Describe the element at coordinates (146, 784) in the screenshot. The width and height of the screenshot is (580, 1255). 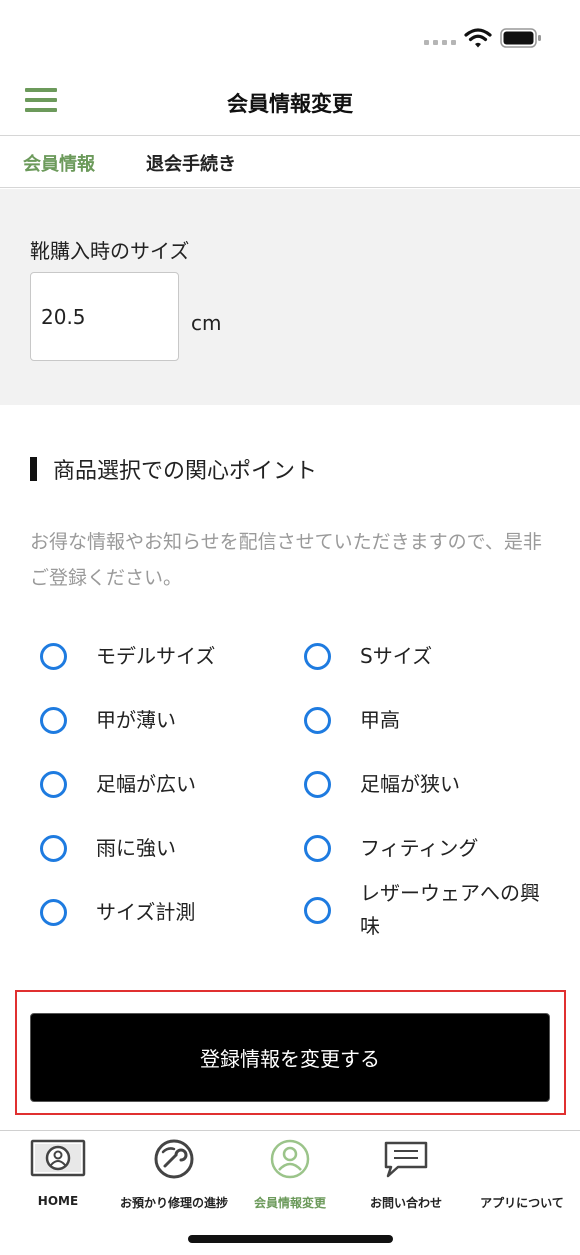
I see `option-label: 足幅が広い` at that location.